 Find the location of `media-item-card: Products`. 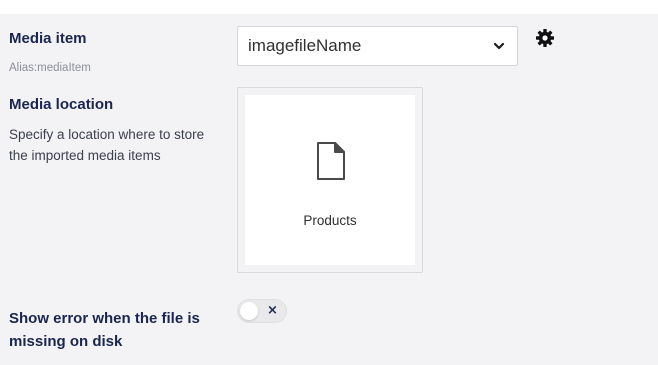

media-item-card: Products is located at coordinates (330, 180).